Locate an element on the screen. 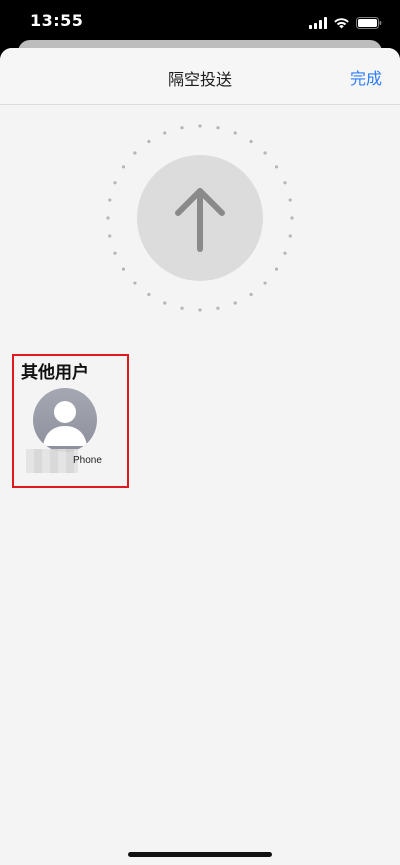  device-tile: Phone is located at coordinates (69, 430).